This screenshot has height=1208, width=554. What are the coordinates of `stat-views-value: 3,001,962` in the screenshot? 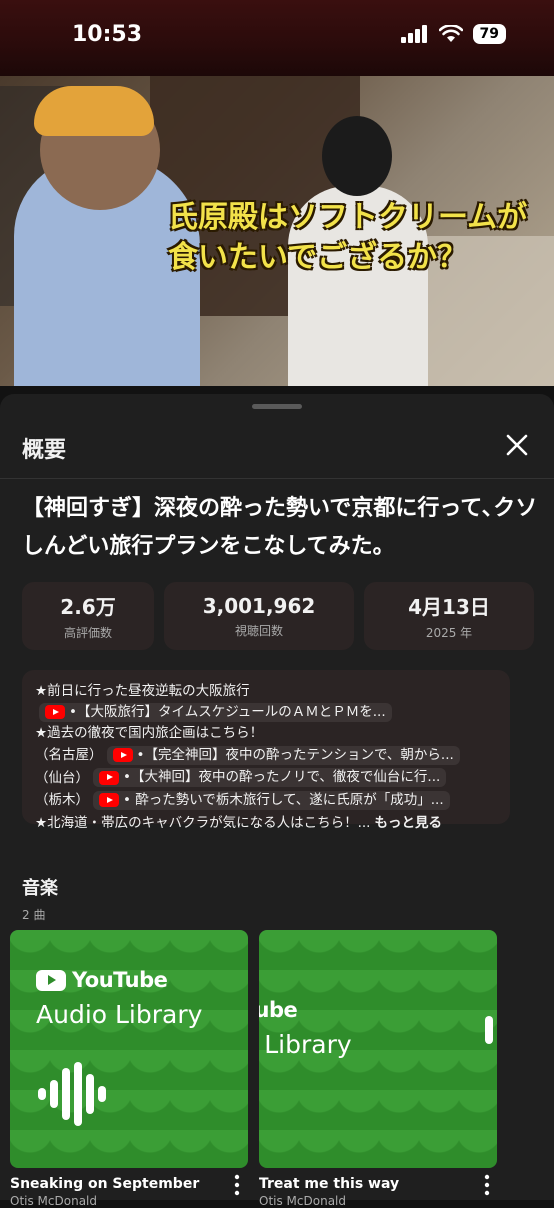 It's located at (259, 605).